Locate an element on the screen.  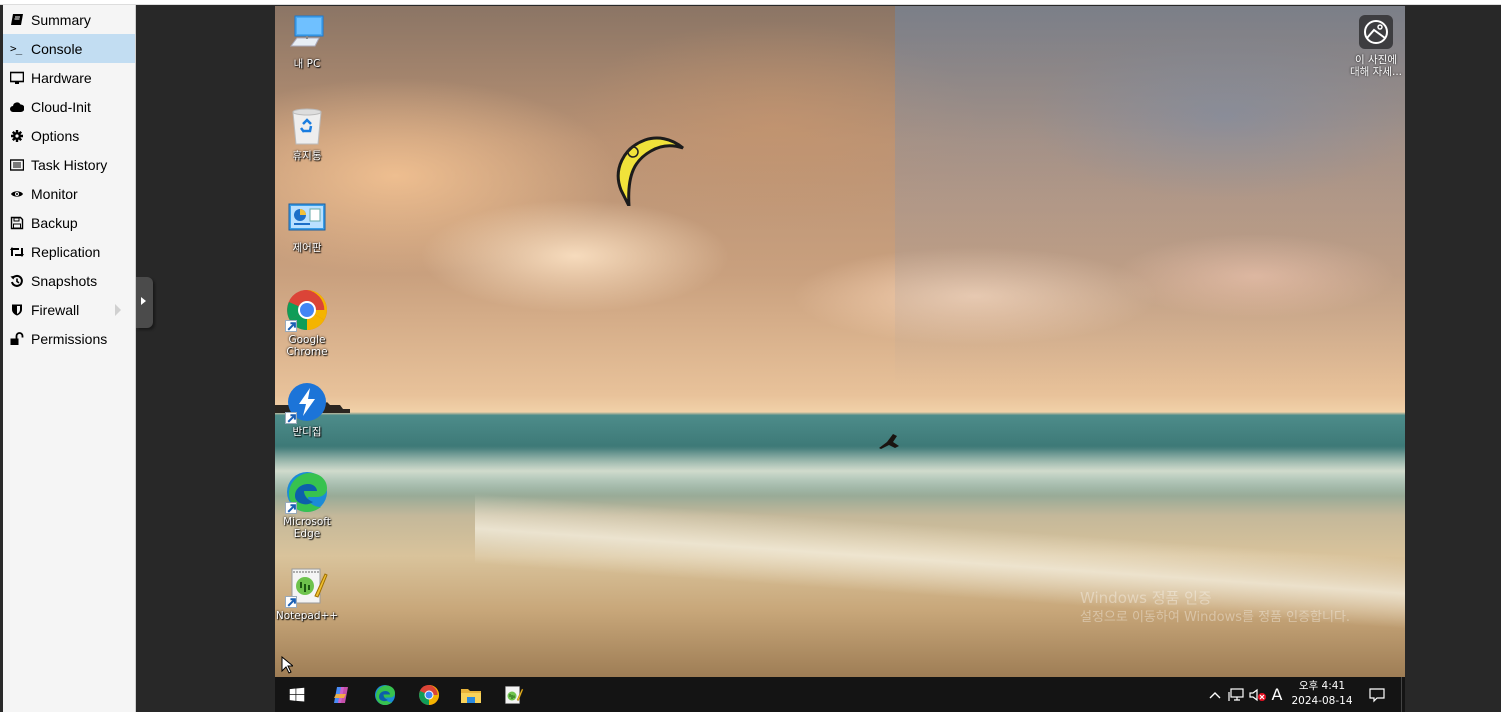
copilot-icon is located at coordinates (341, 694).